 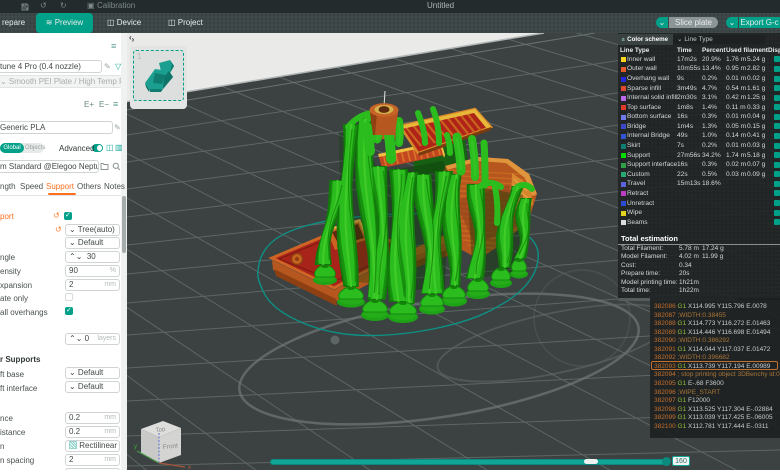 I want to click on svg-text: x, so click(x=189, y=467).